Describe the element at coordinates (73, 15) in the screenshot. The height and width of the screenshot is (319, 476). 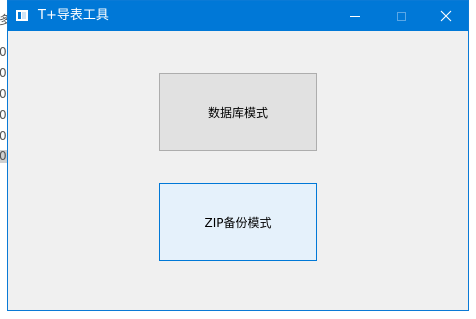
I see `window-title: T+导表工具` at that location.